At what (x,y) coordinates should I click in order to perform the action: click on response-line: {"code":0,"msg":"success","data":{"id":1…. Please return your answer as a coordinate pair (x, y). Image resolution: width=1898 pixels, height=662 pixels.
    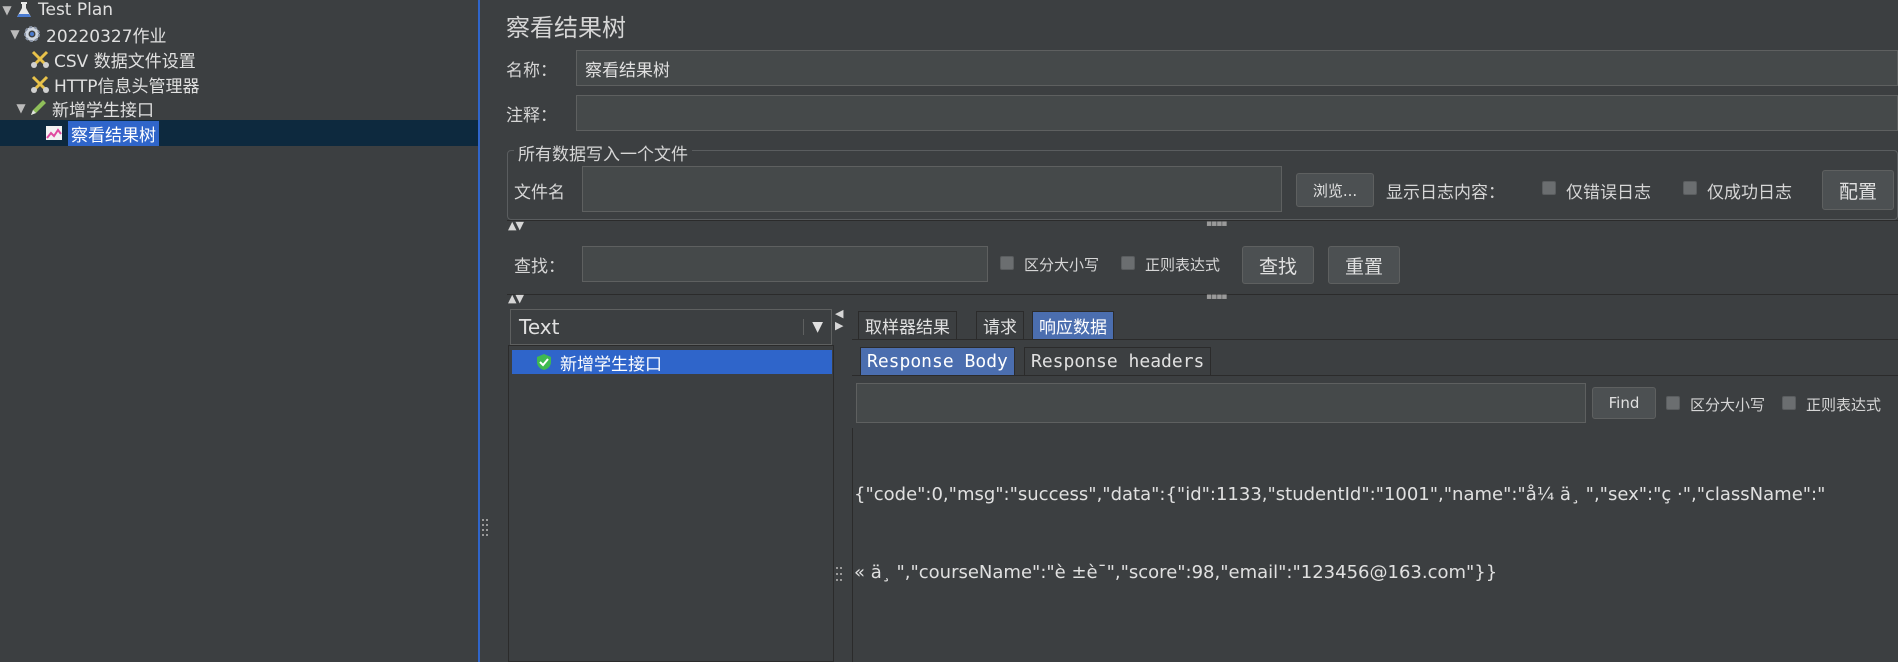
    Looking at the image, I should click on (1340, 494).